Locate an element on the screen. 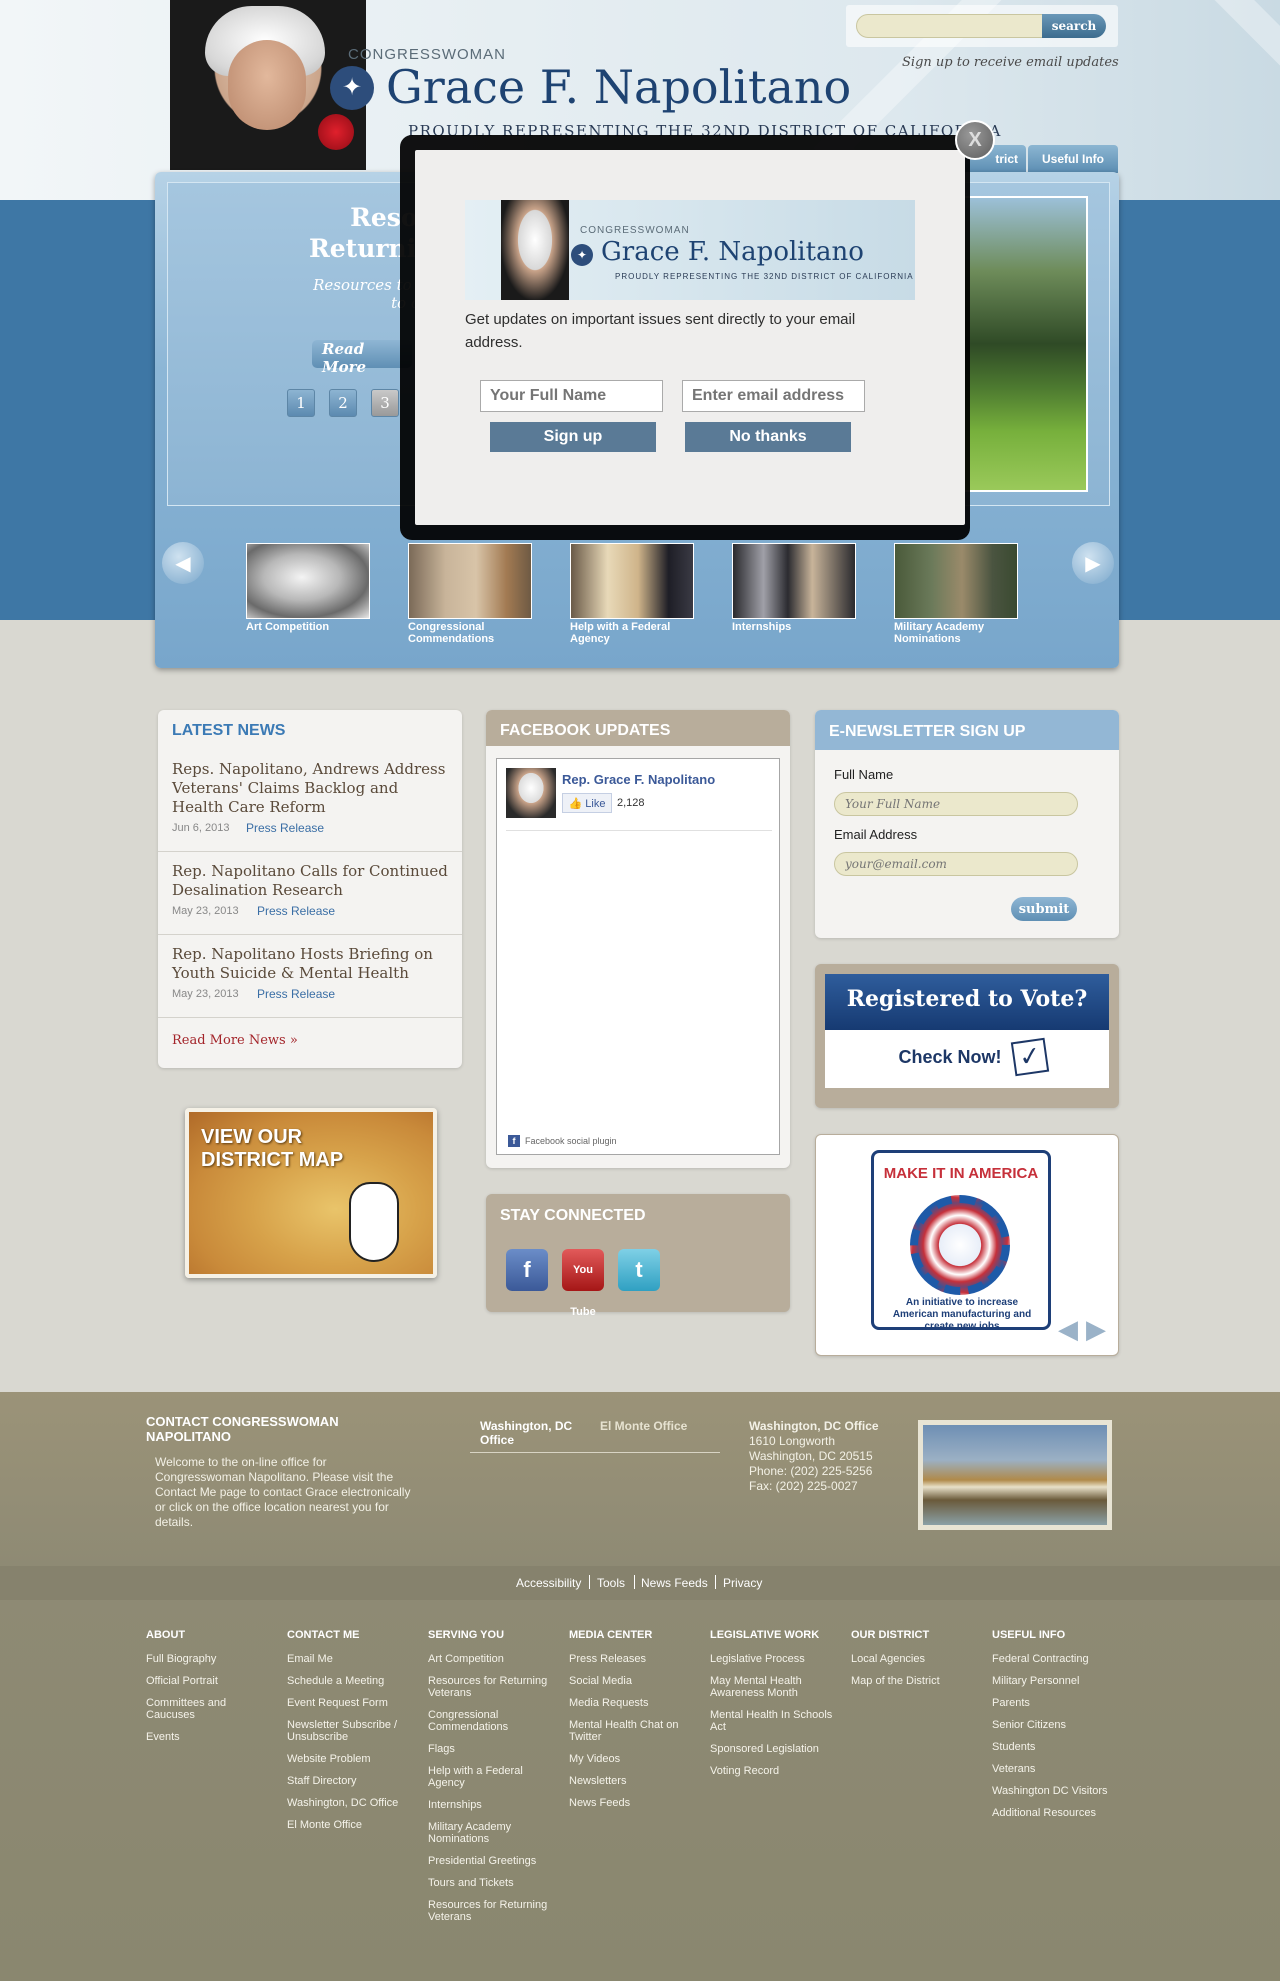 This screenshot has height=1981, width=1280. thumb-help-federal-agency is located at coordinates (632, 581).